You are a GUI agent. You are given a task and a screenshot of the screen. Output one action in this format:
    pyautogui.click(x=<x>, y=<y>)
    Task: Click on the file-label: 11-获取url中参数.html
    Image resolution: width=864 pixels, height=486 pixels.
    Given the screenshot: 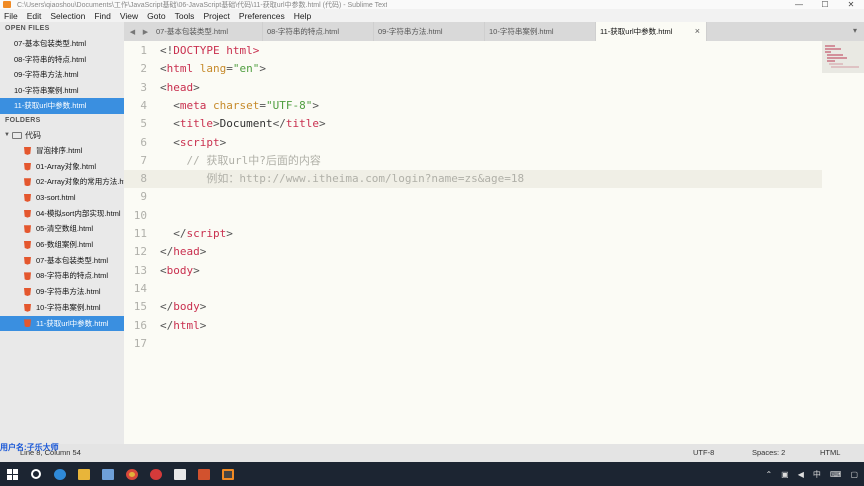 What is the action you would take?
    pyautogui.click(x=72, y=323)
    